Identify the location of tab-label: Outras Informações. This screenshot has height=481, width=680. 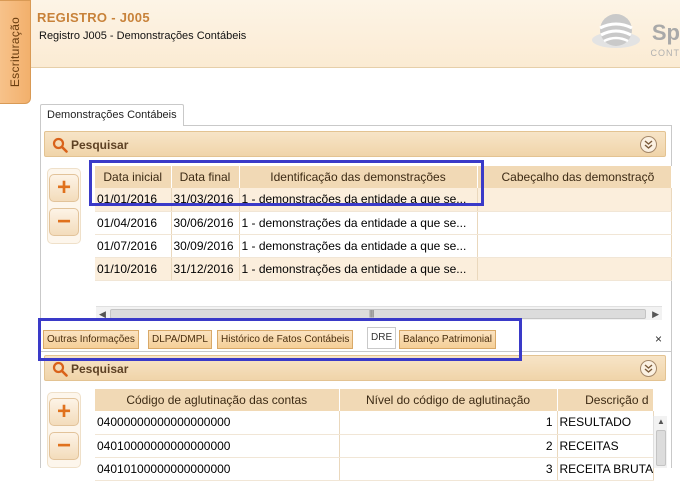
(91, 339).